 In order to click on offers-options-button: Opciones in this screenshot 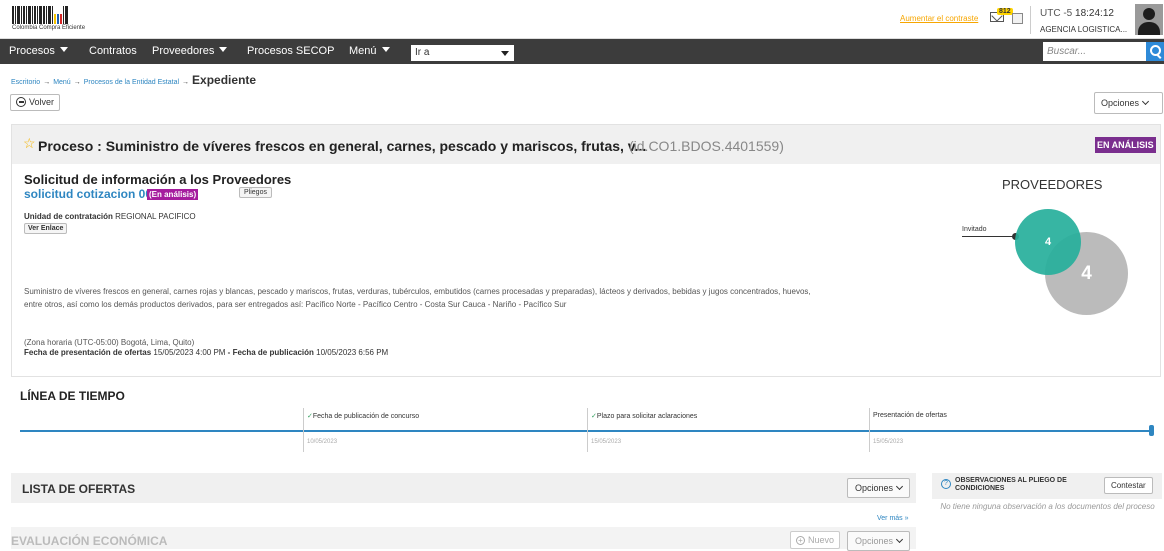, I will do `click(879, 488)`.